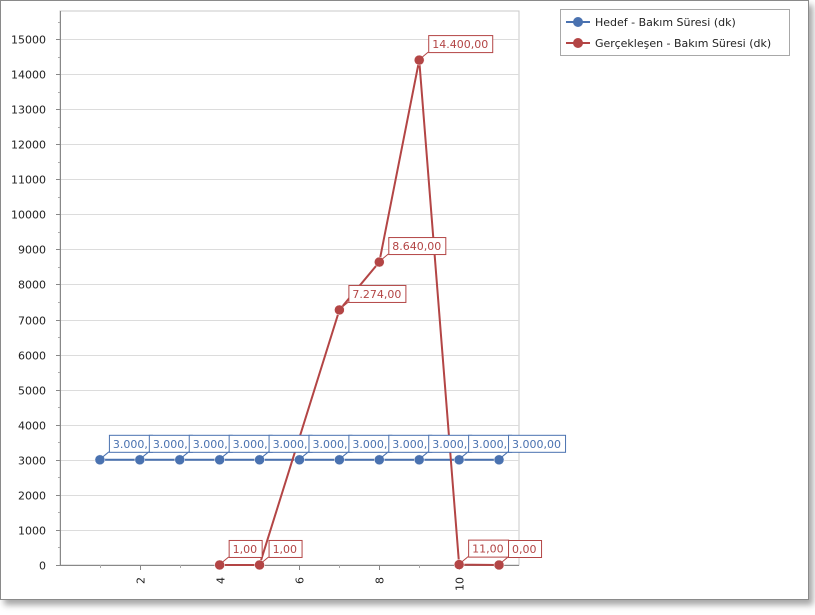 Image resolution: width=815 pixels, height=615 pixels. What do you see at coordinates (376, 294) in the screenshot?
I see `data-label-text: 7.274,00` at bounding box center [376, 294].